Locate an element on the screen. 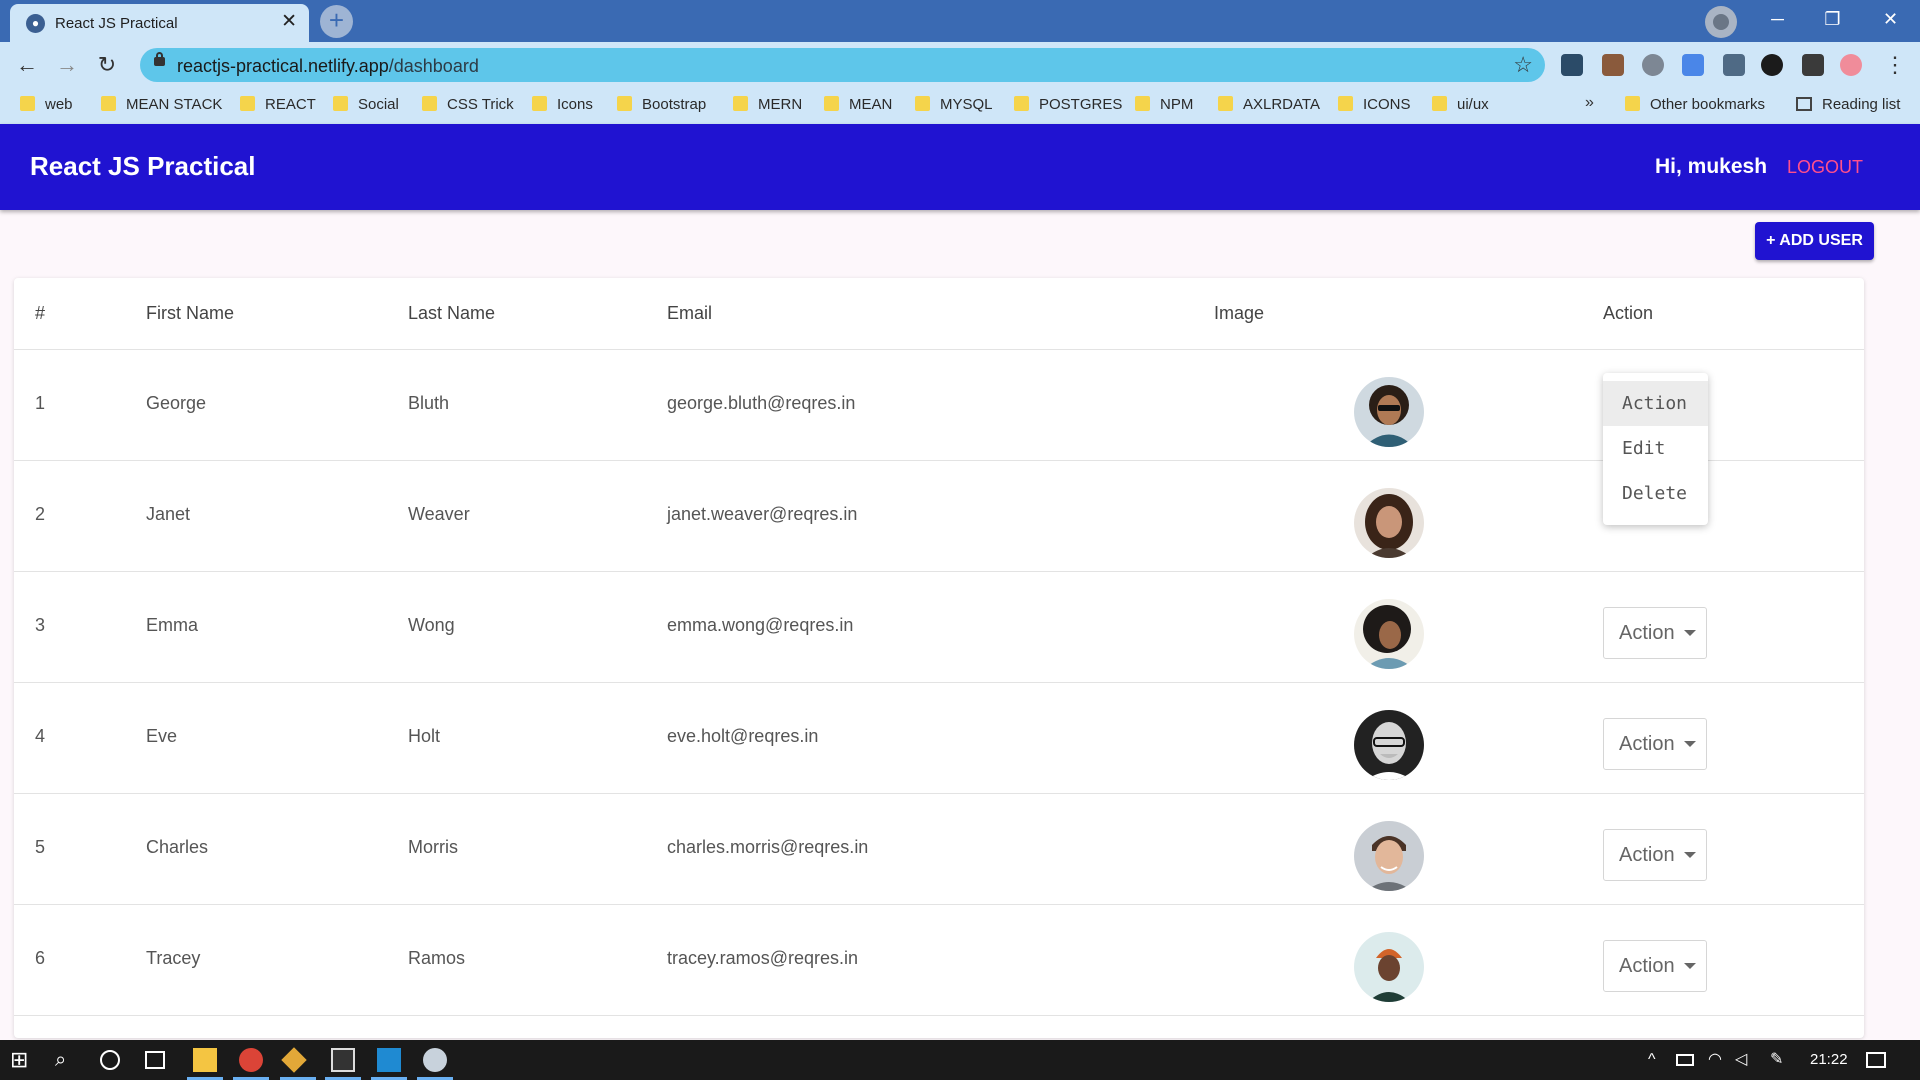 The width and height of the screenshot is (1920, 1080). cell-last-name: Ramos is located at coordinates (437, 958).